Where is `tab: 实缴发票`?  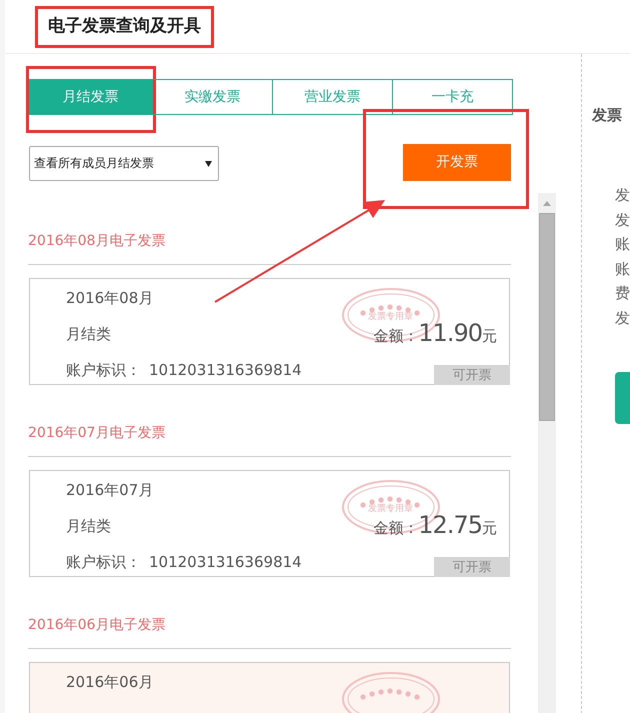
tab: 实缴发票 is located at coordinates (213, 97).